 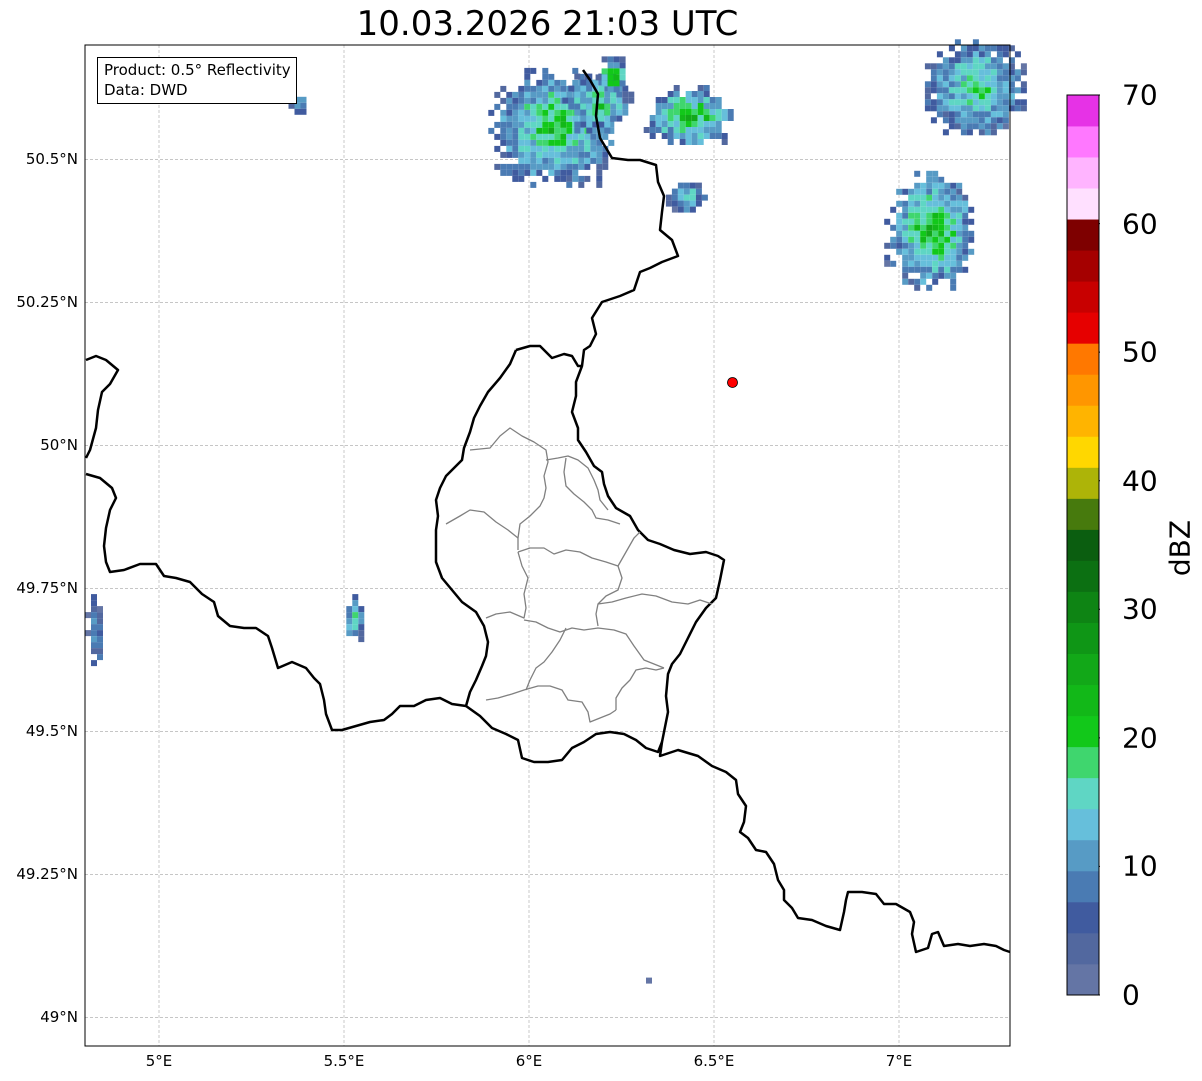 I want to click on colorbar-tick-label: 20, so click(x=1140, y=738).